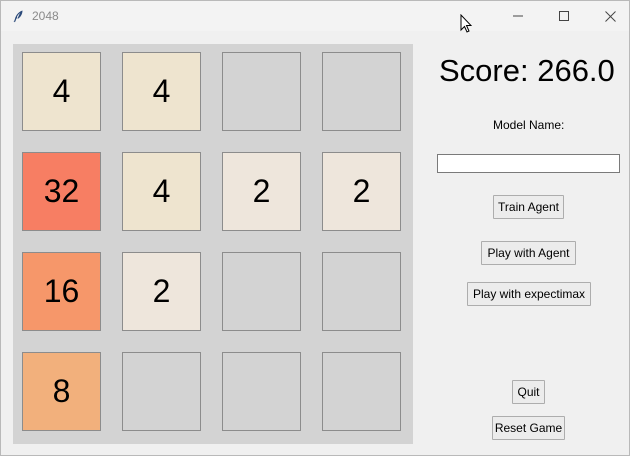  Describe the element at coordinates (527, 70) in the screenshot. I see `score-display: Score: 266.0` at that location.